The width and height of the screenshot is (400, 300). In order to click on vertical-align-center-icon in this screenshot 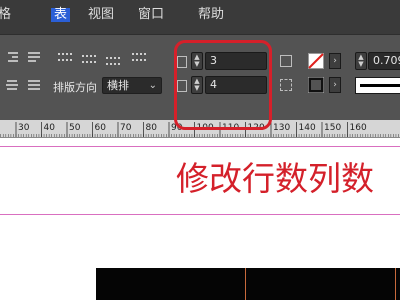, I will do `click(89, 60)`.